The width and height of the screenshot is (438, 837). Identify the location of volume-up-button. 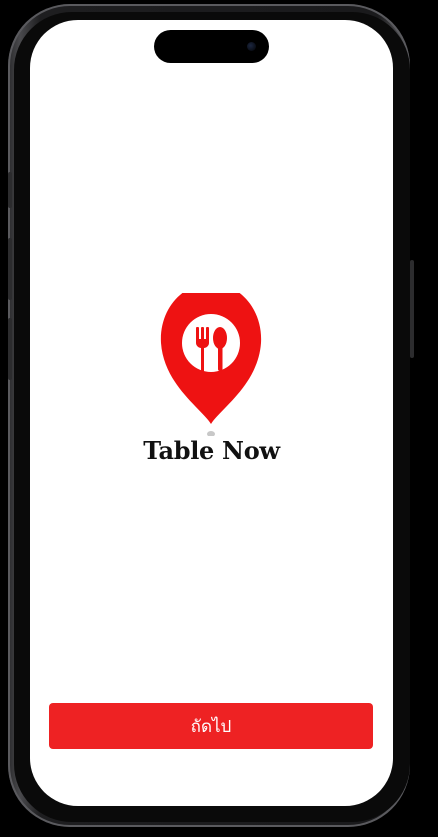
(10, 269).